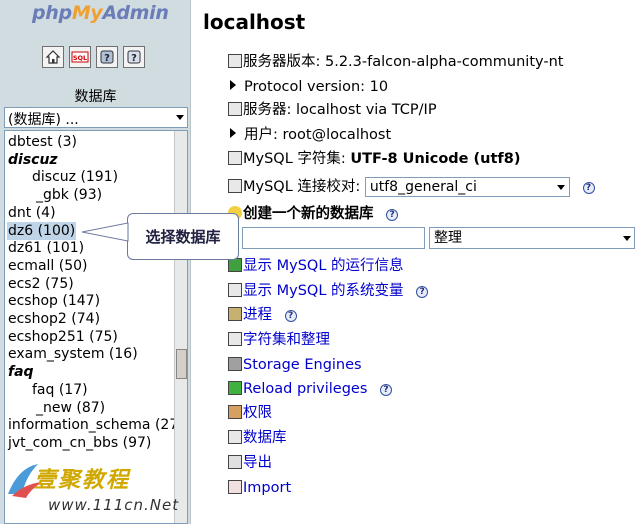 The height and width of the screenshot is (524, 635). What do you see at coordinates (93, 425) in the screenshot?
I see `database-item: information_schema (27` at bounding box center [93, 425].